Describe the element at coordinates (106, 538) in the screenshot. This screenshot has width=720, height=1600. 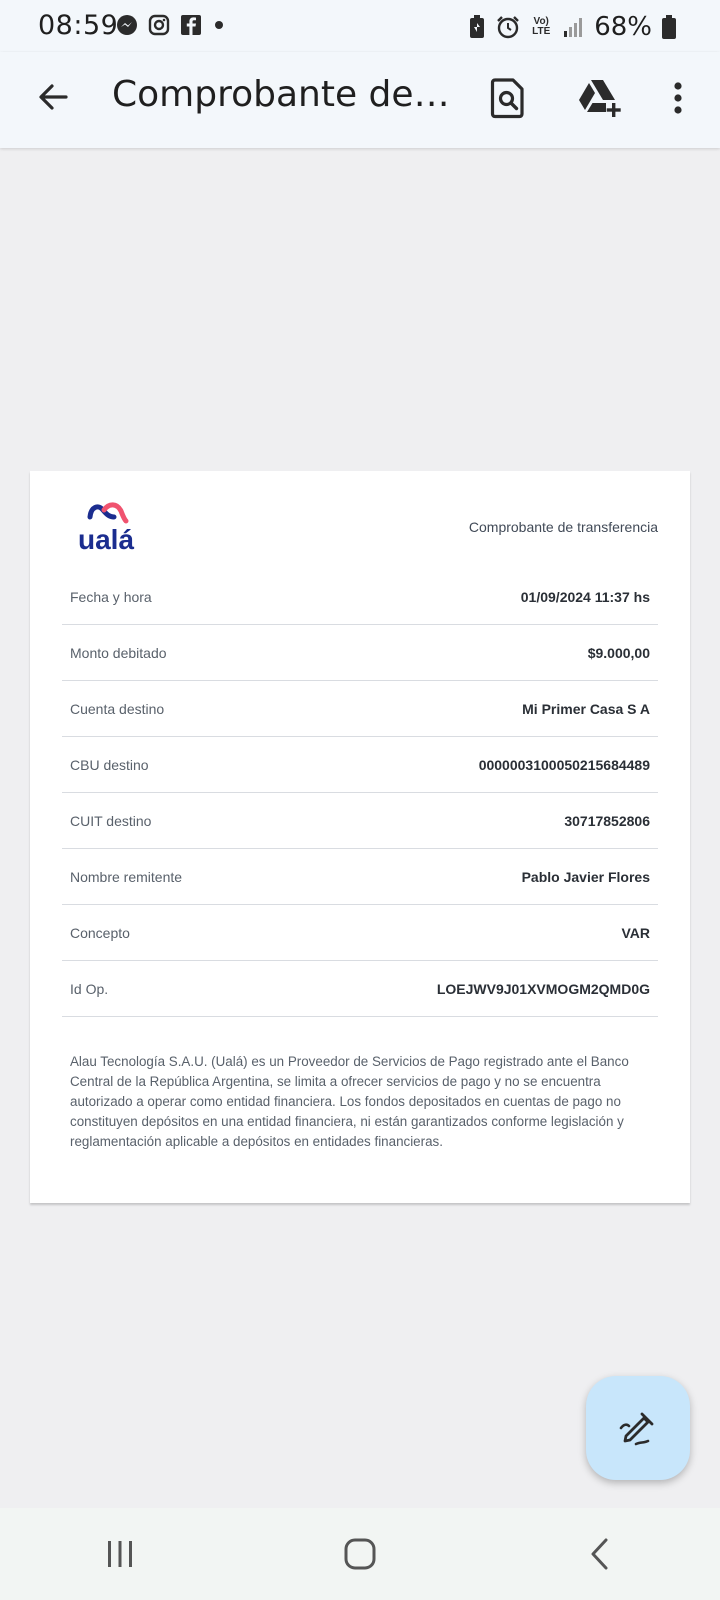
I see `brand-wordmark: ualá` at that location.